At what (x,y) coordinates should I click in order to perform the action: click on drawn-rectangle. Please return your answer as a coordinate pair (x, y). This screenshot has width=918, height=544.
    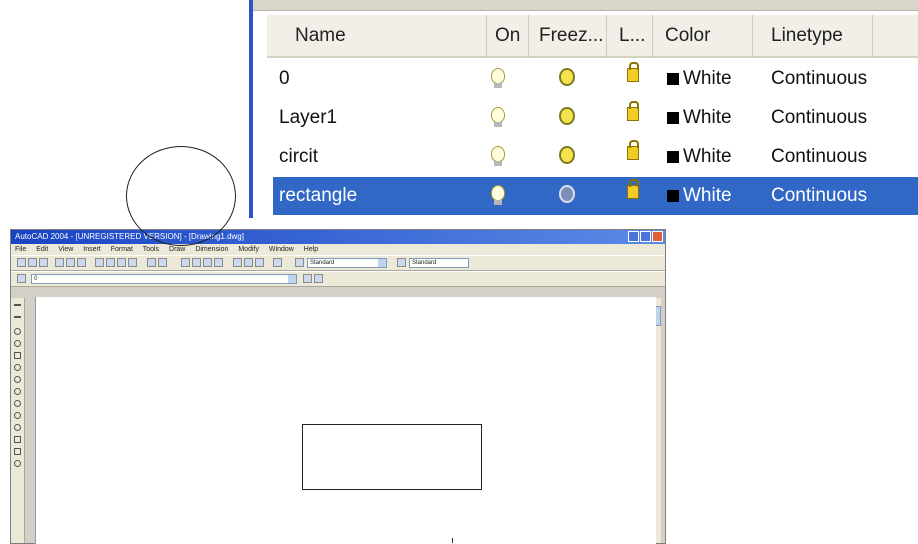
    Looking at the image, I should click on (392, 457).